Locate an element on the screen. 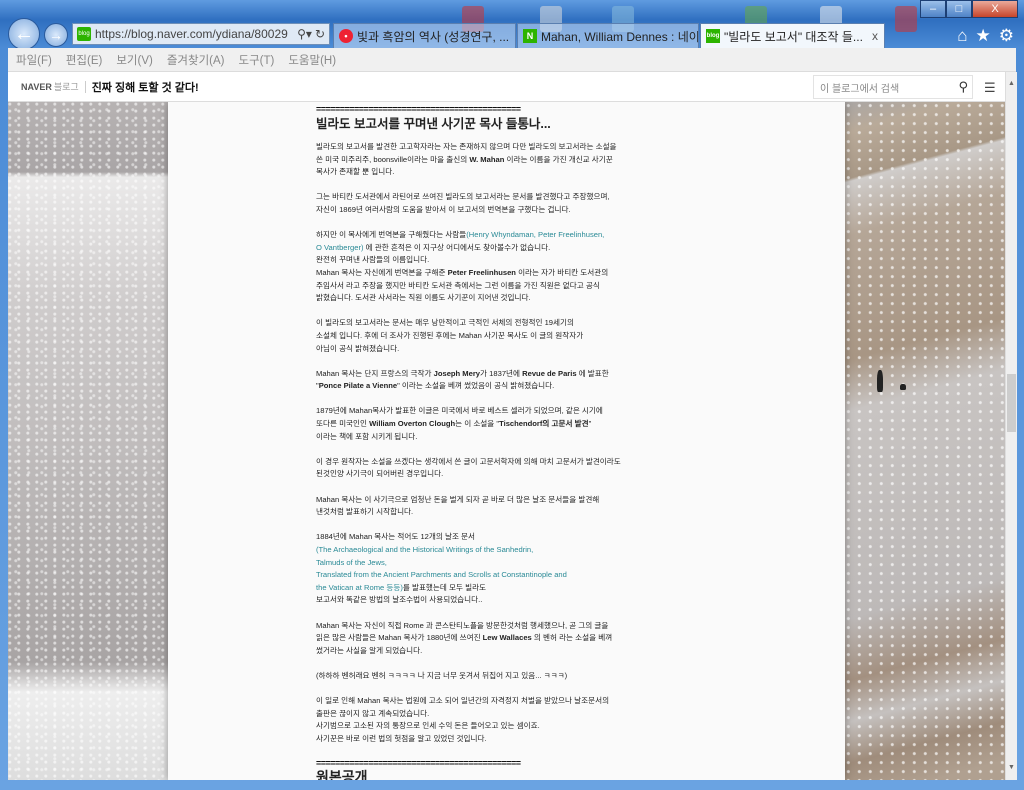 The image size is (1024, 790). text-line: 1884년에 Mahan 목사는 적어도 12개의 날조 문서 is located at coordinates (497, 537).